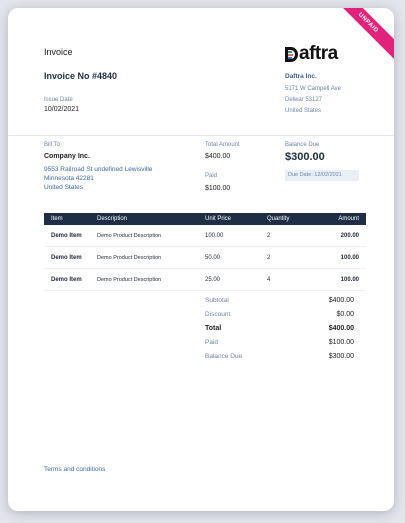 The width and height of the screenshot is (405, 523). I want to click on discount-label: Discount, so click(218, 314).